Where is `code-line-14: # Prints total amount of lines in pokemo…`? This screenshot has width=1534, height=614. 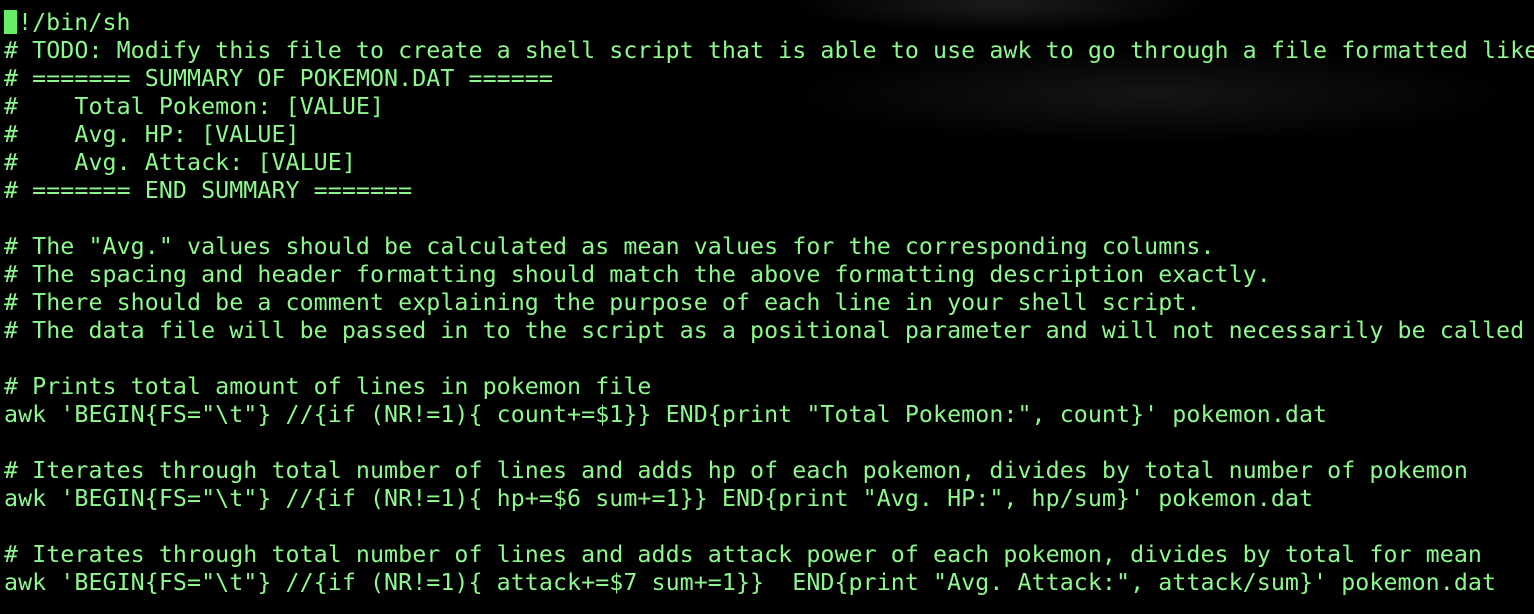 code-line-14: # Prints total amount of lines in pokemo… is located at coordinates (769, 387).